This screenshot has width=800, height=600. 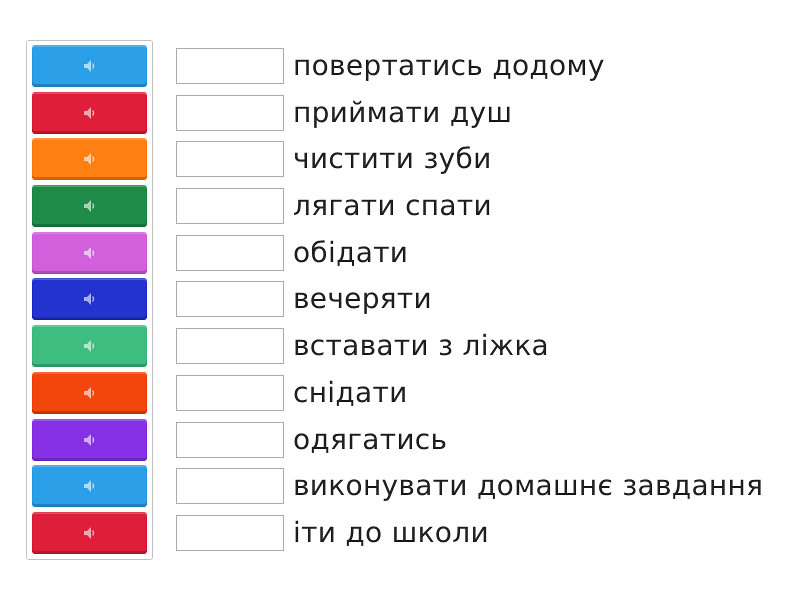 What do you see at coordinates (402, 112) in the screenshot?
I see `phrase-text: приймати душ` at bounding box center [402, 112].